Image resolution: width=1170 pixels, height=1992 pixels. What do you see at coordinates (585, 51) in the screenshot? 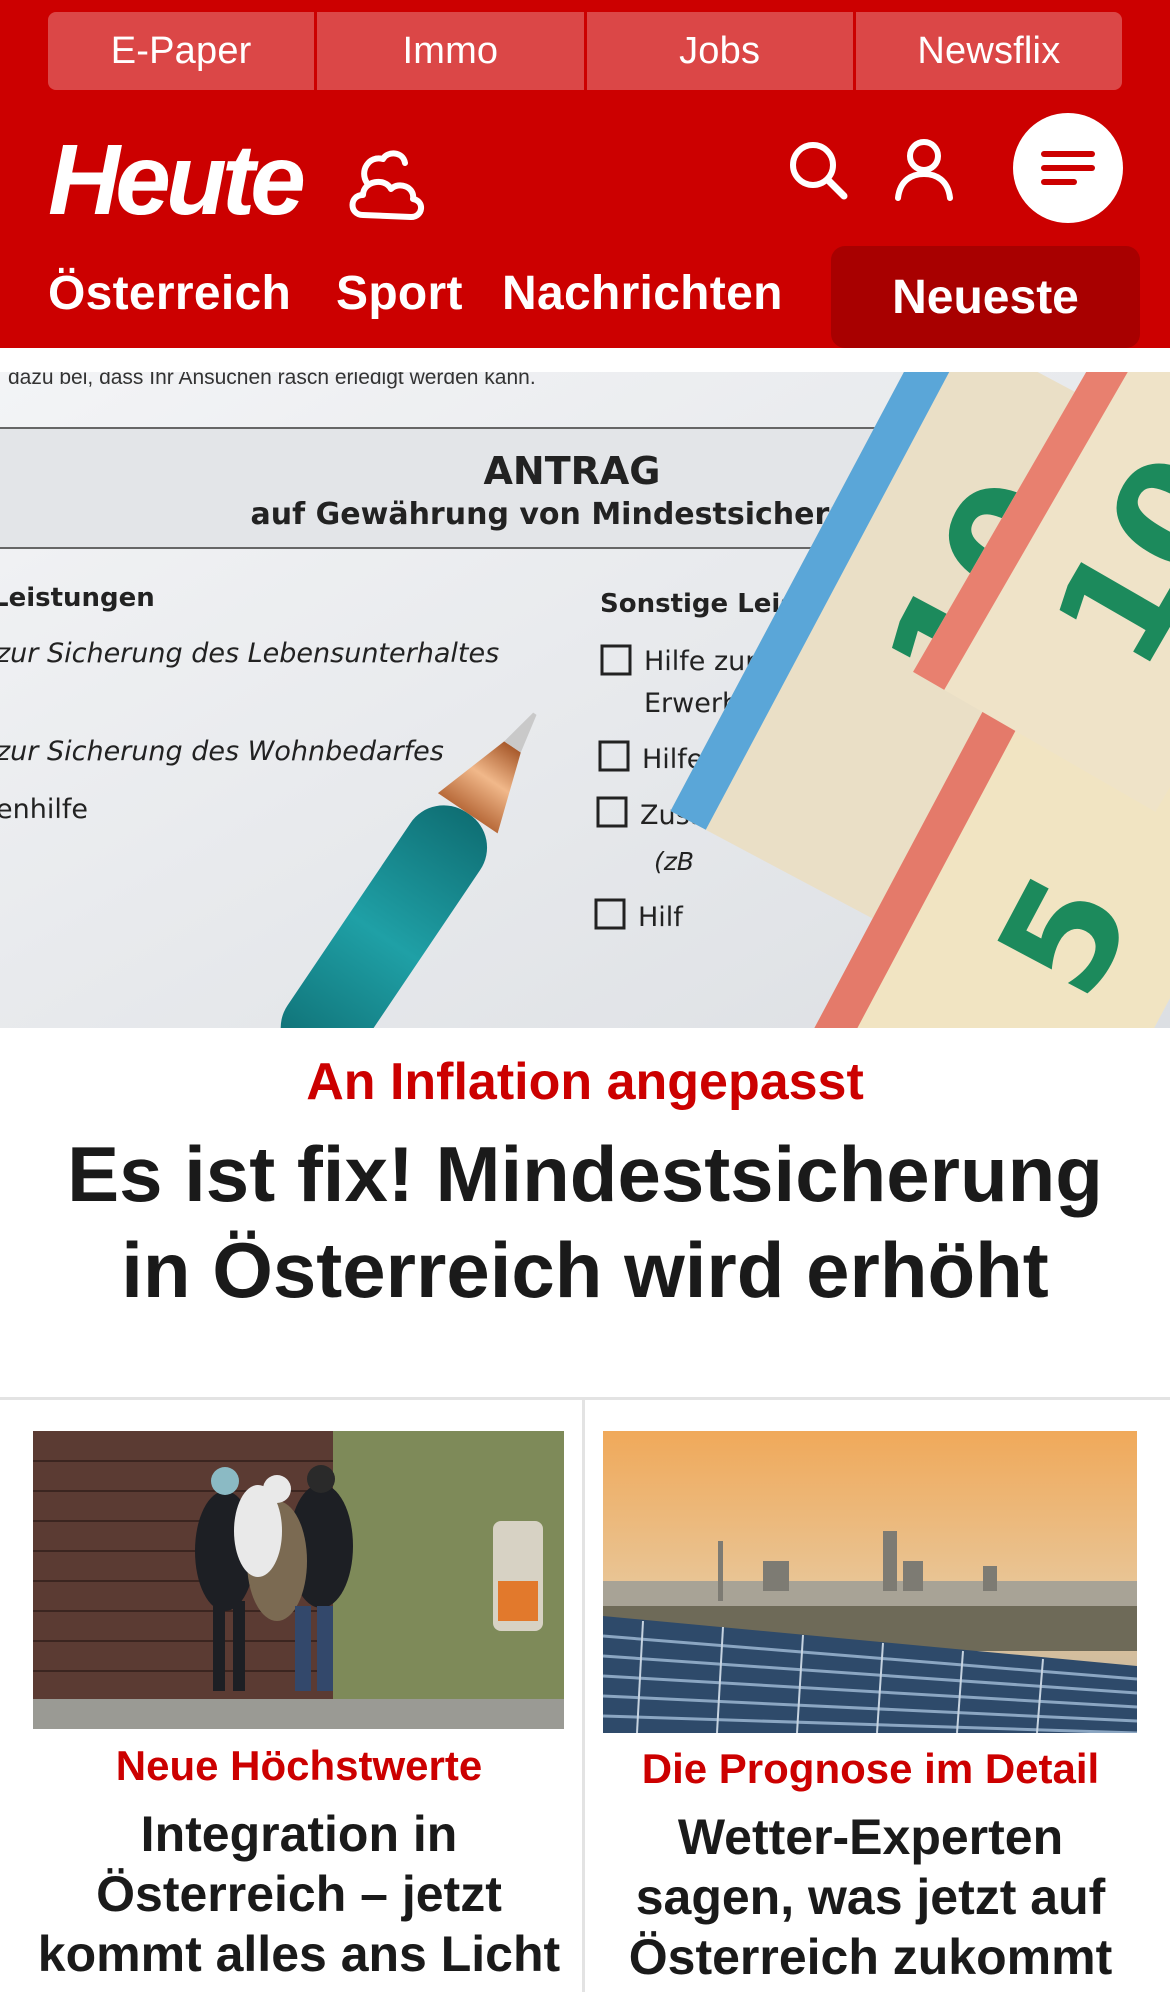
I see `top-nav: E-Paper Immo Jobs Newsflix` at bounding box center [585, 51].